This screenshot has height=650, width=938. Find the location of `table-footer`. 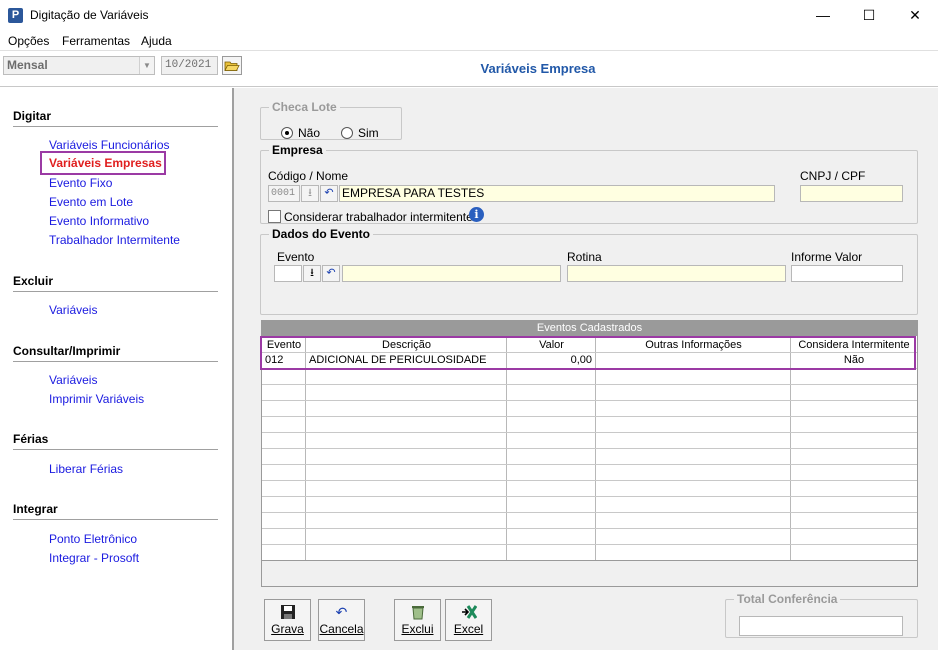

table-footer is located at coordinates (589, 573).